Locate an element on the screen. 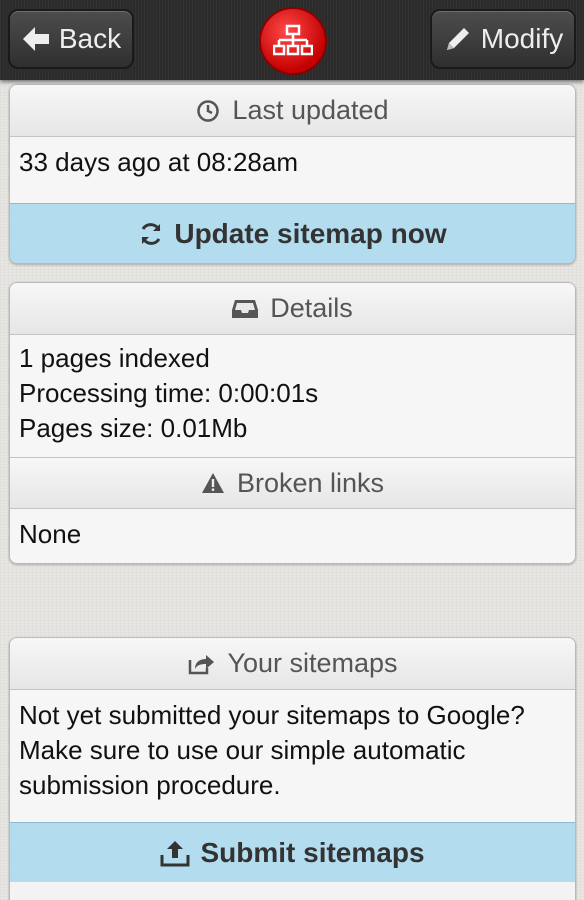 The height and width of the screenshot is (900, 584). sitemap-logo is located at coordinates (293, 41).